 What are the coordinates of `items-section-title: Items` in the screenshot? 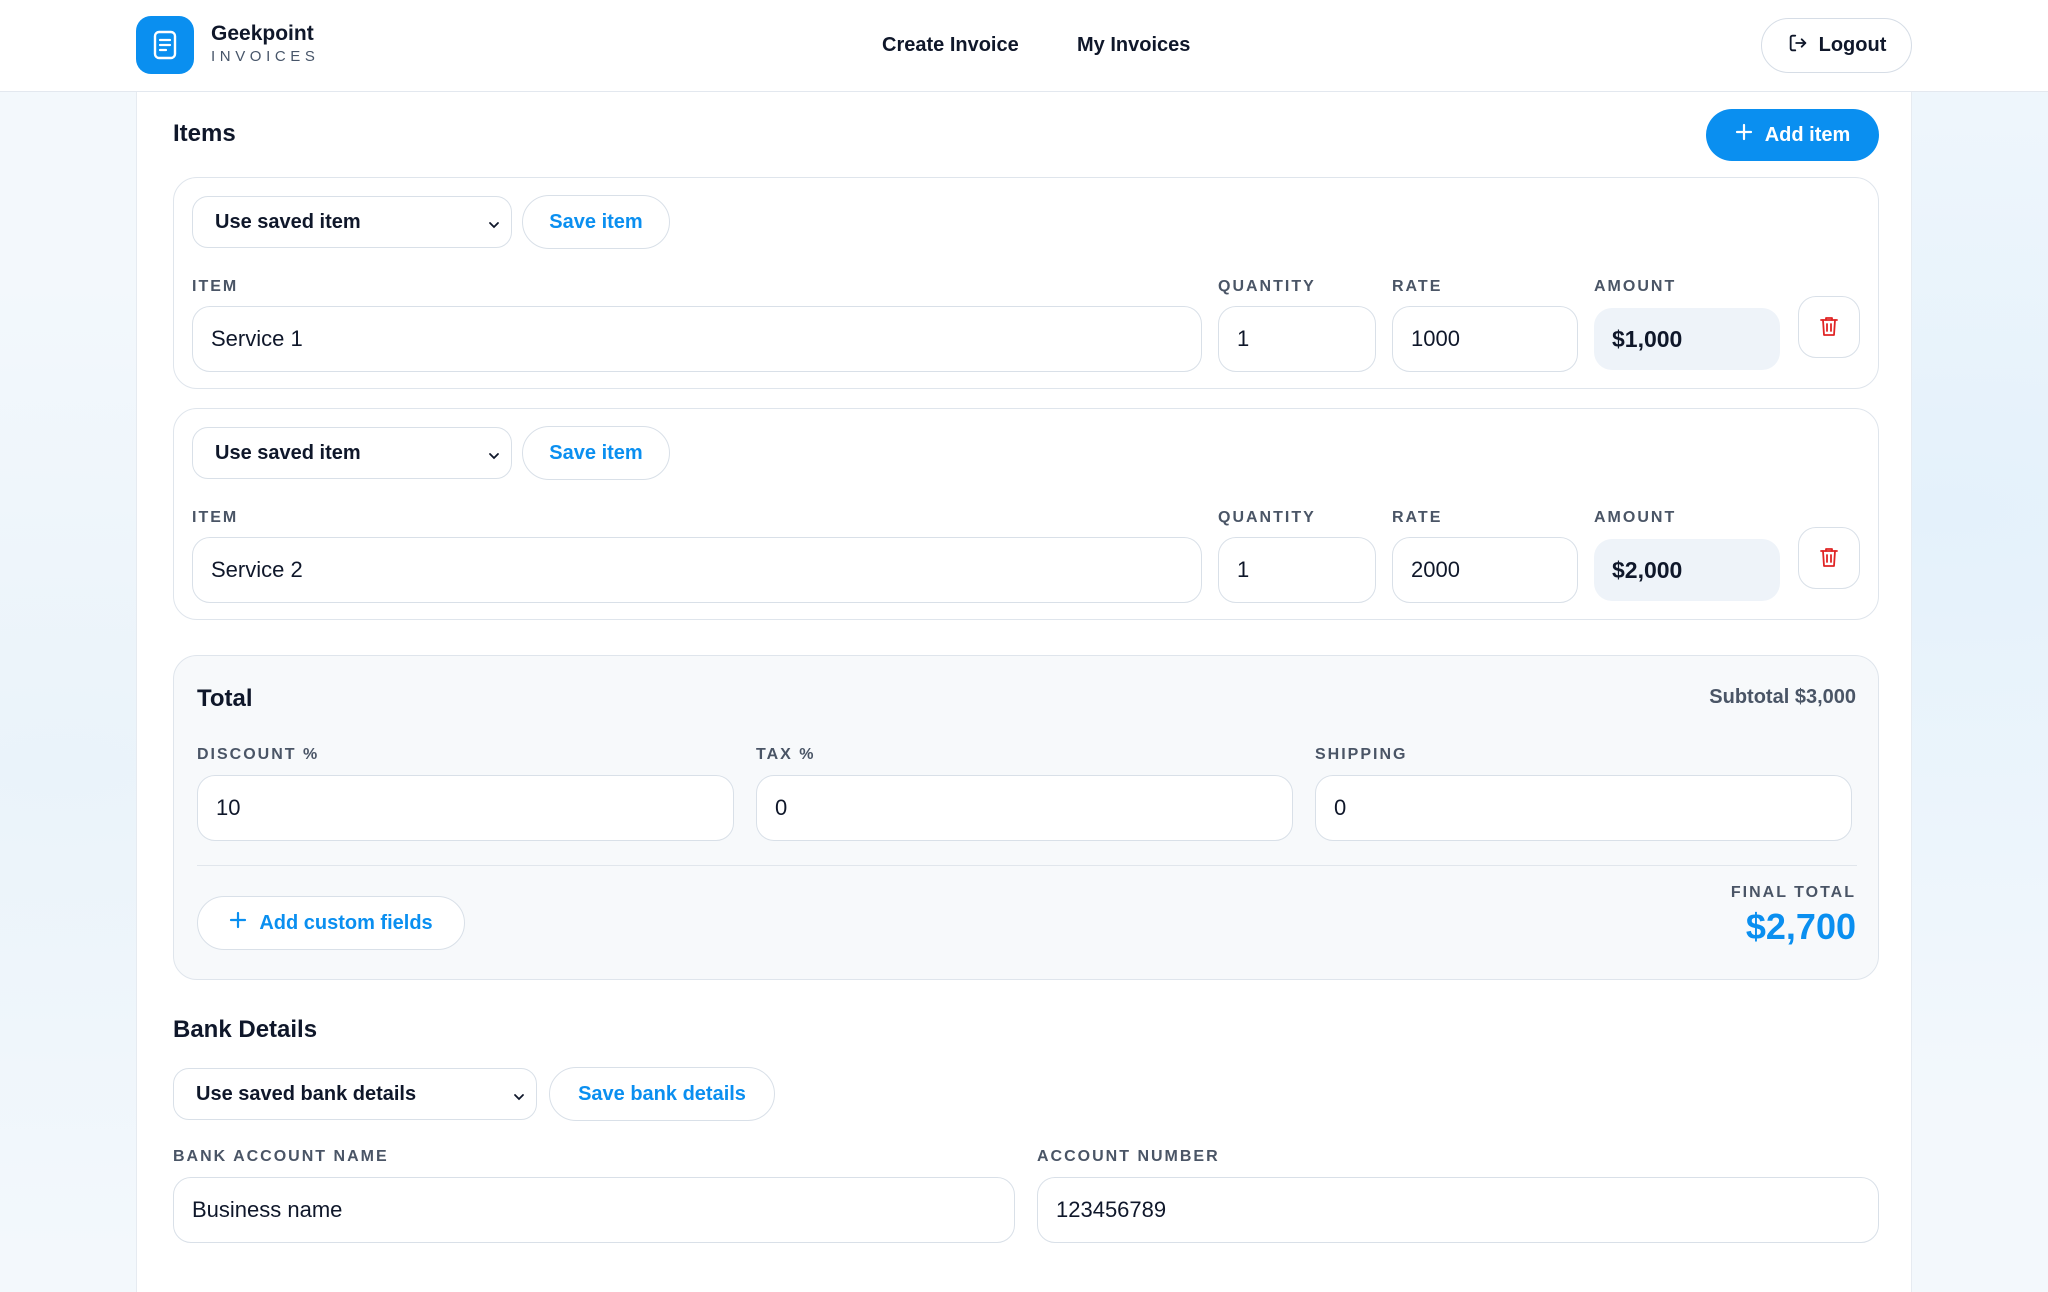 It's located at (204, 133).